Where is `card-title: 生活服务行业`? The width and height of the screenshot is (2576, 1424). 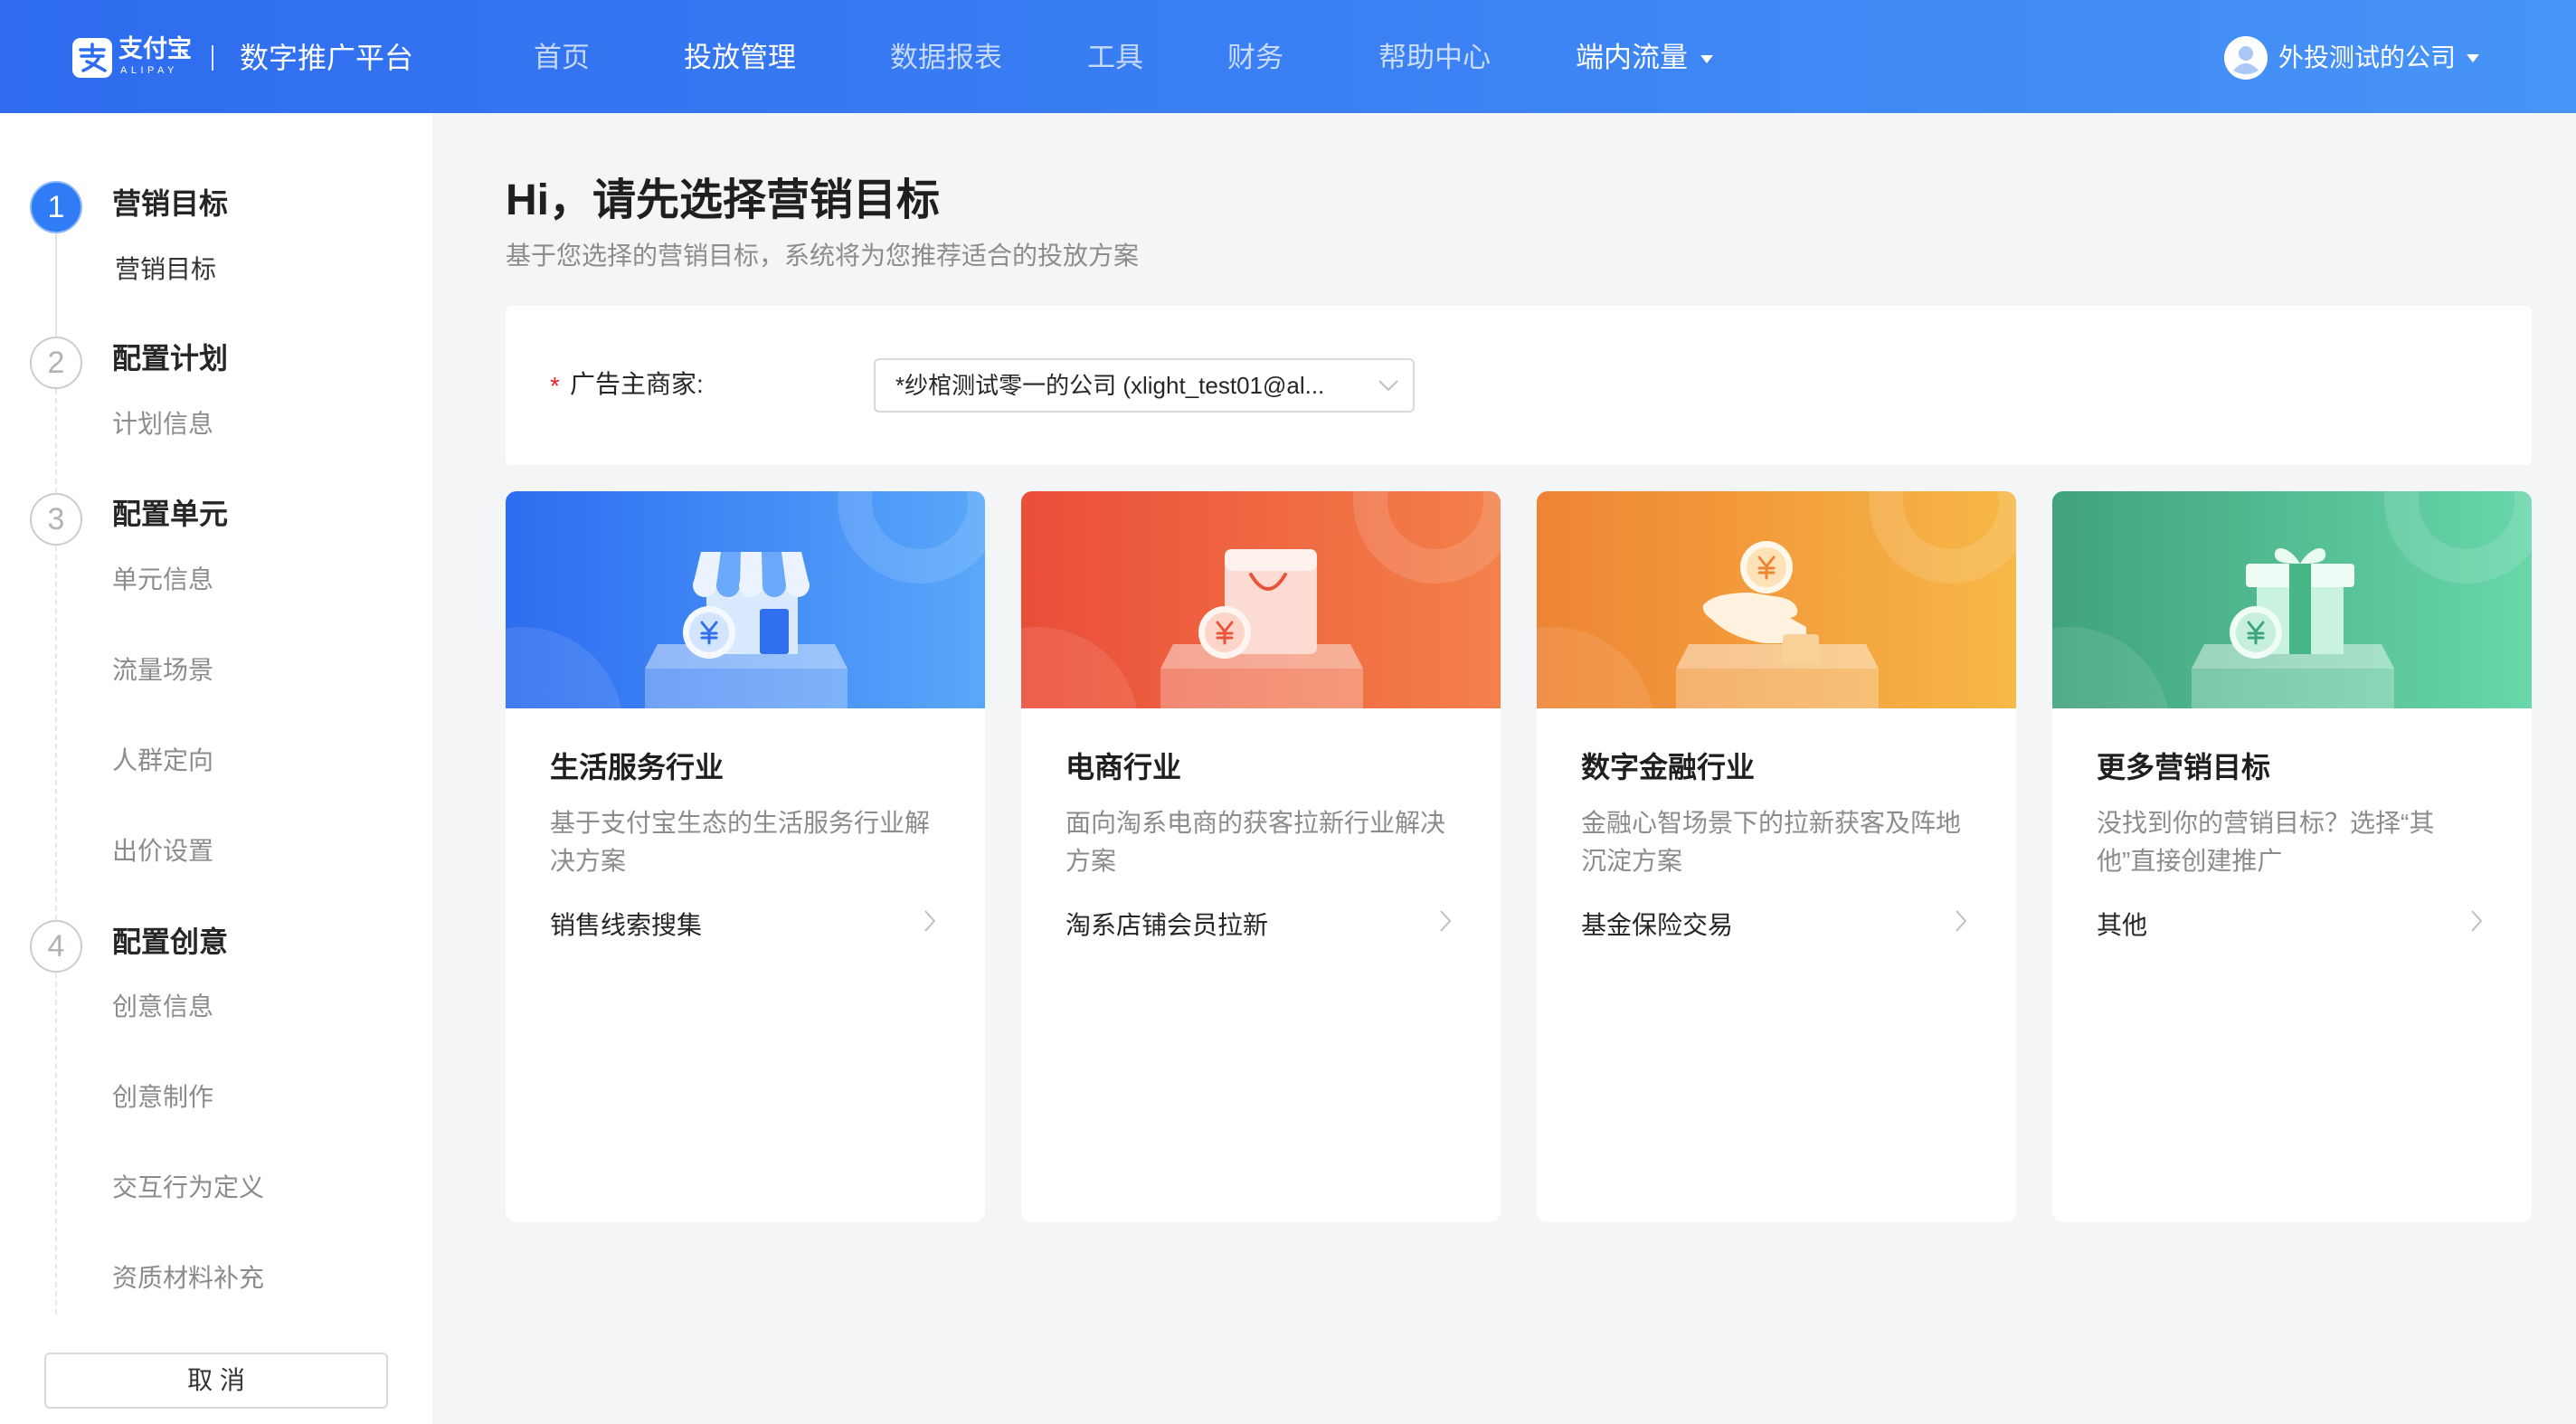 card-title: 生活服务行业 is located at coordinates (637, 767).